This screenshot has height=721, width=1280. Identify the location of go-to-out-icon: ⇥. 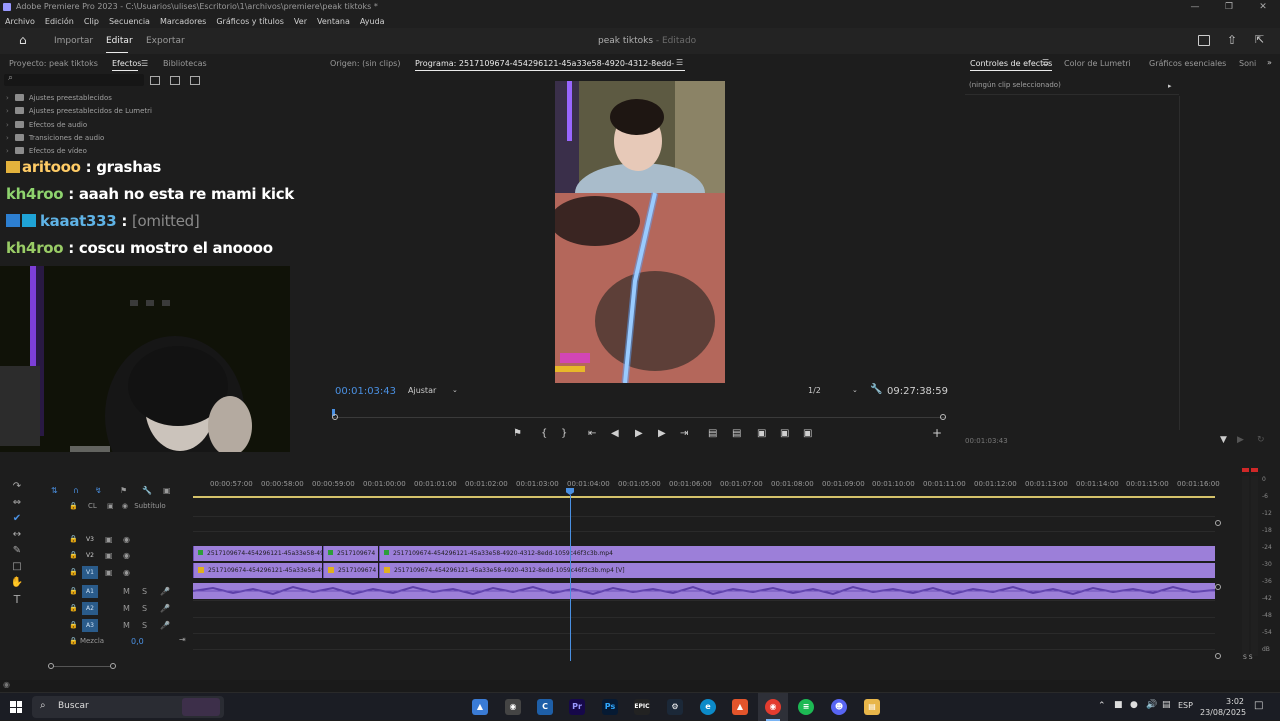
(684, 433).